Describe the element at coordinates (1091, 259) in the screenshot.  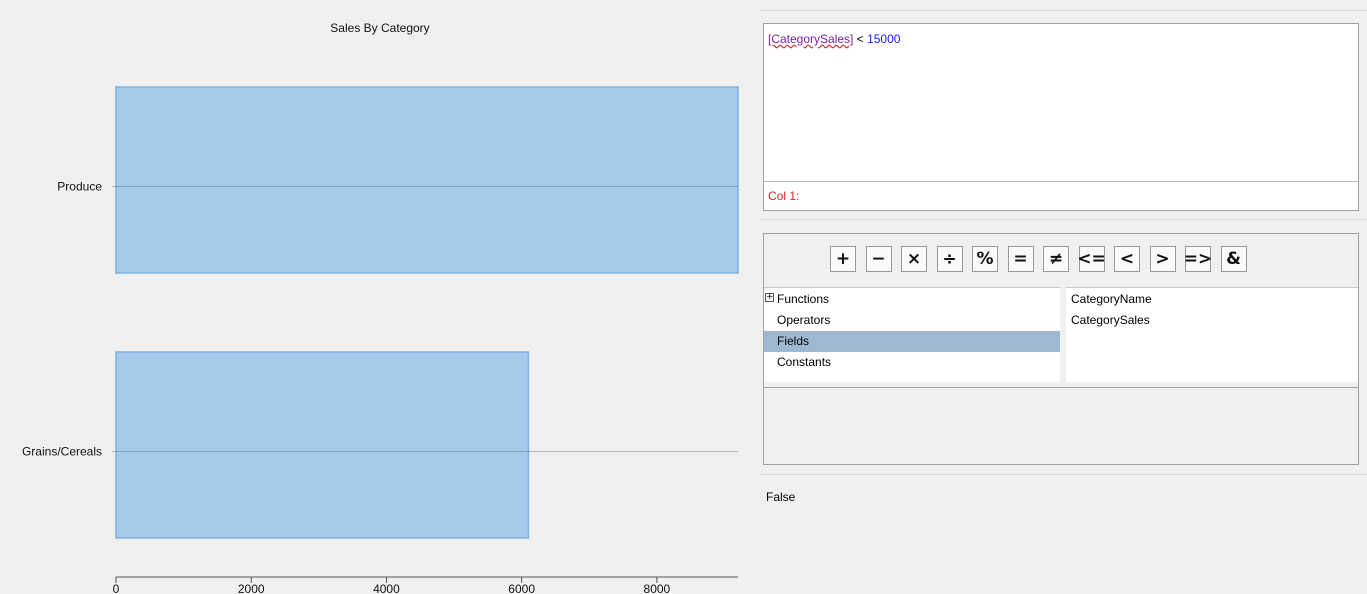
I see `less-equal-operator-button: <=` at that location.